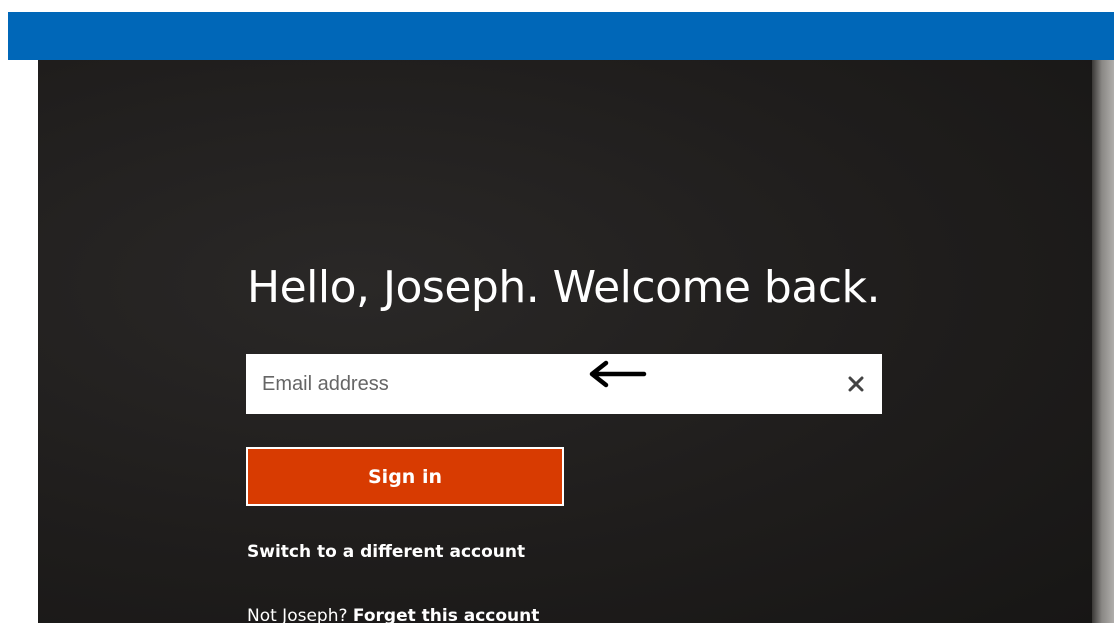 The height and width of the screenshot is (626, 1114). What do you see at coordinates (563, 287) in the screenshot?
I see `welcome-heading: Hello, Joseph. Welcome back.` at bounding box center [563, 287].